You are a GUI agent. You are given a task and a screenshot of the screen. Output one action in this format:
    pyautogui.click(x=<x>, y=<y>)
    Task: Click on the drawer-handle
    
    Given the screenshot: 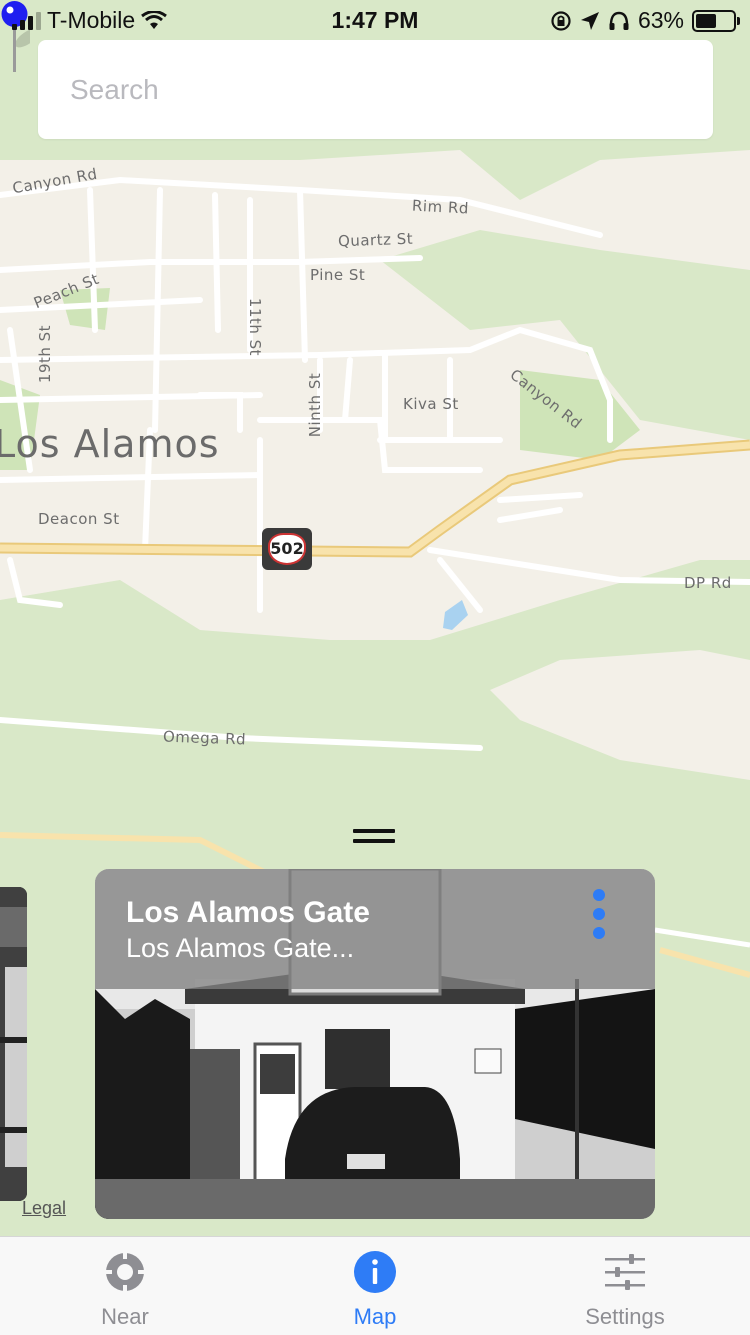 What is the action you would take?
    pyautogui.click(x=374, y=838)
    